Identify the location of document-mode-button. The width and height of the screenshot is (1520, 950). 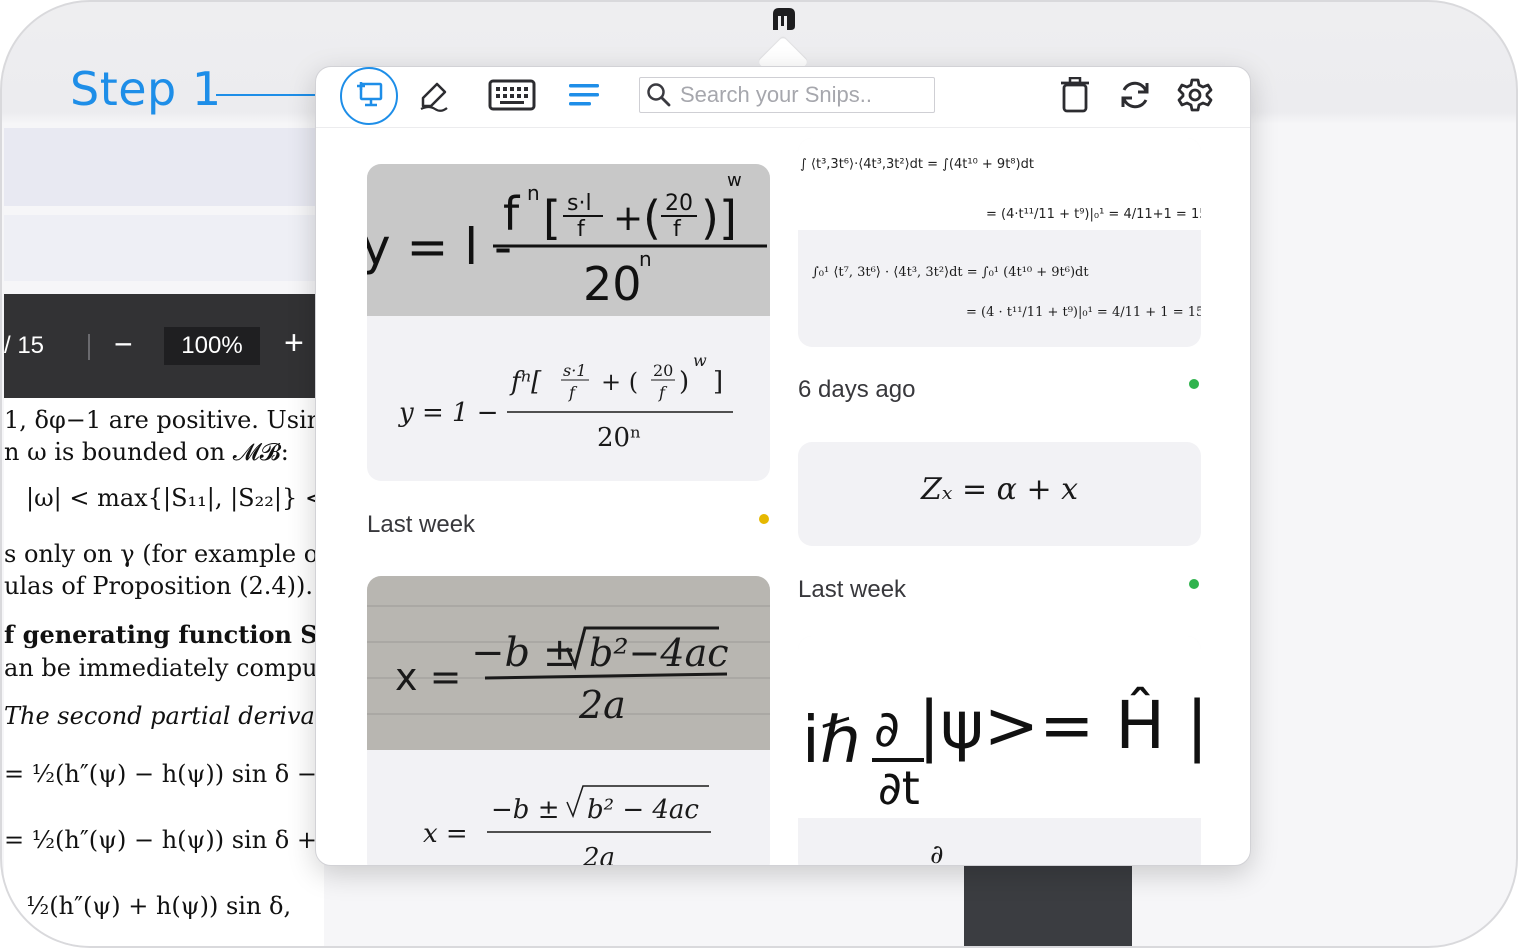
(584, 97).